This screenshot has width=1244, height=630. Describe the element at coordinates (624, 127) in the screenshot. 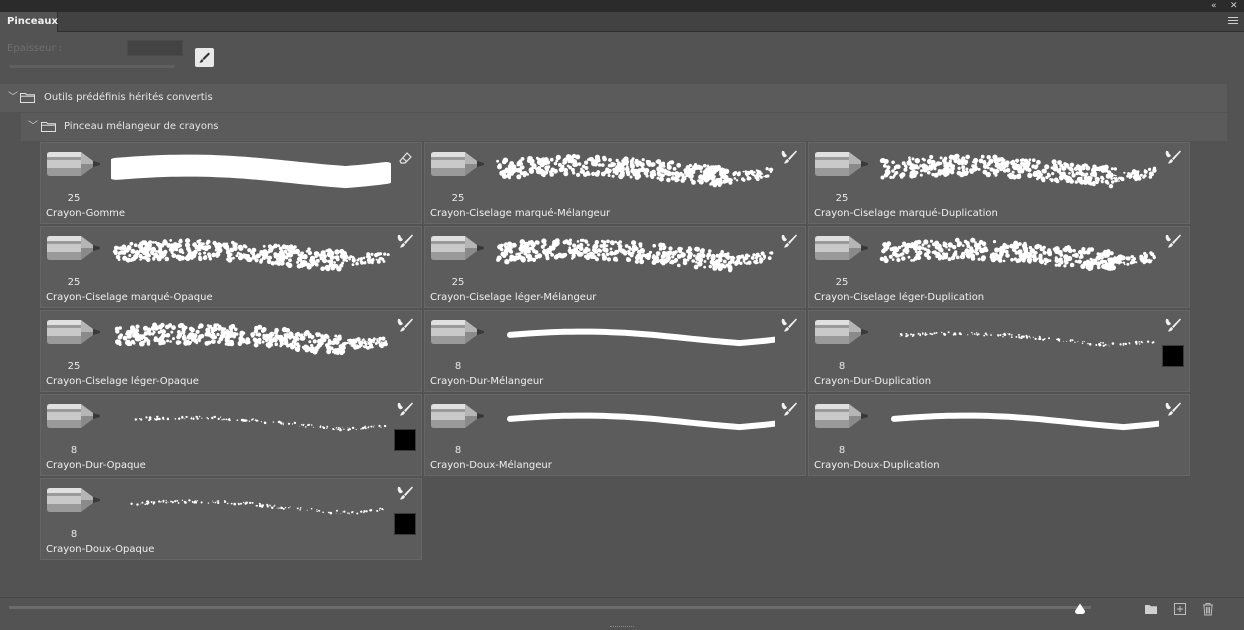

I see `group-row-pencil-mixer: ﹀ Pinceau mélangeur de crayons` at that location.